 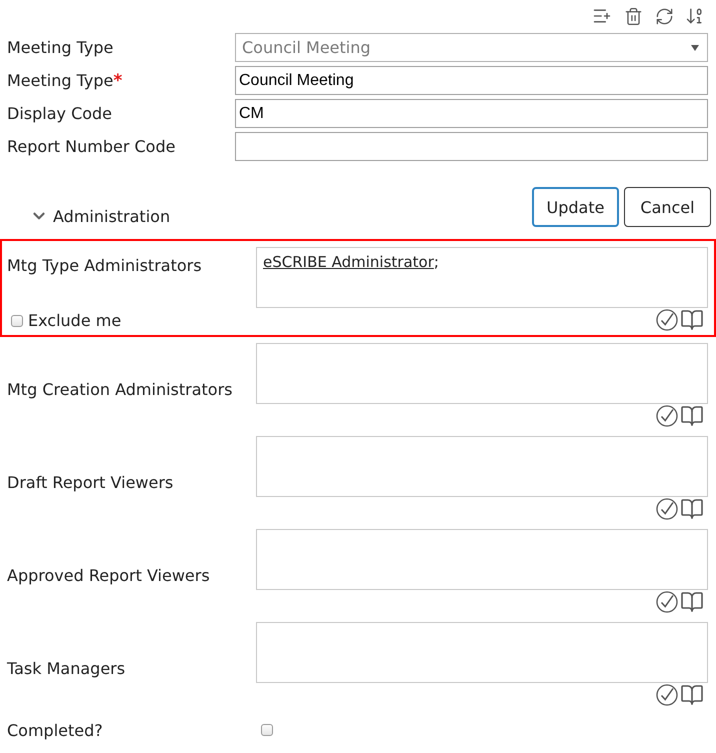 What do you see at coordinates (59, 113) in the screenshot?
I see `field-label: Display Code` at bounding box center [59, 113].